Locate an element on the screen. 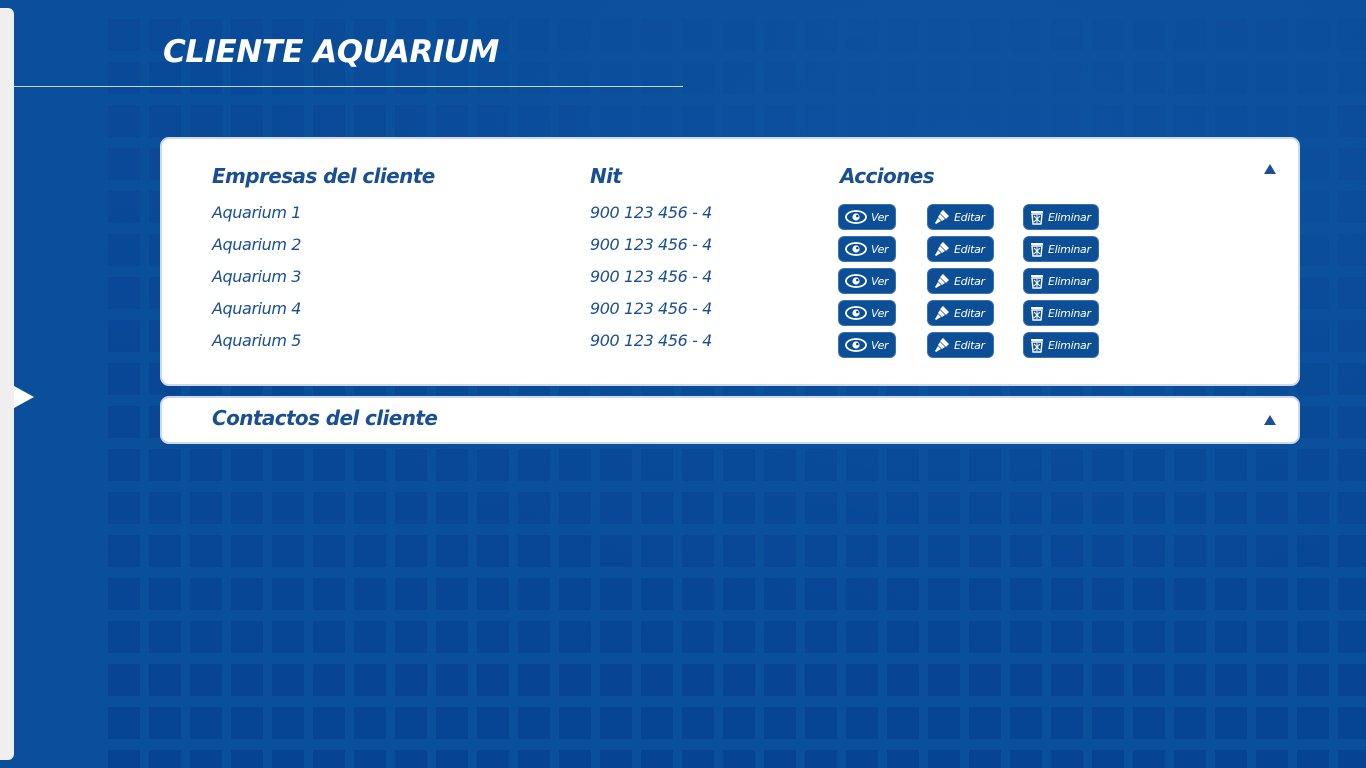  collapse-companies-icon is located at coordinates (1270, 169).